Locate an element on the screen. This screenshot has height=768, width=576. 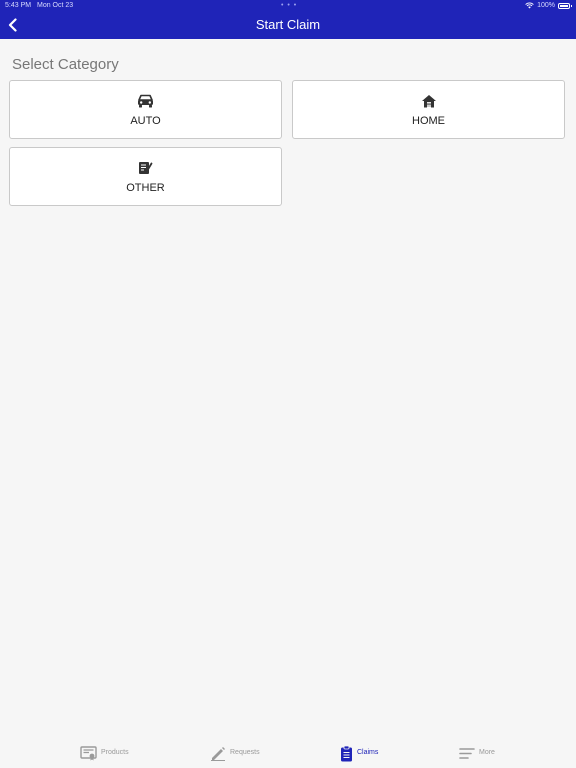
menu-lines-icon is located at coordinates (467, 753).